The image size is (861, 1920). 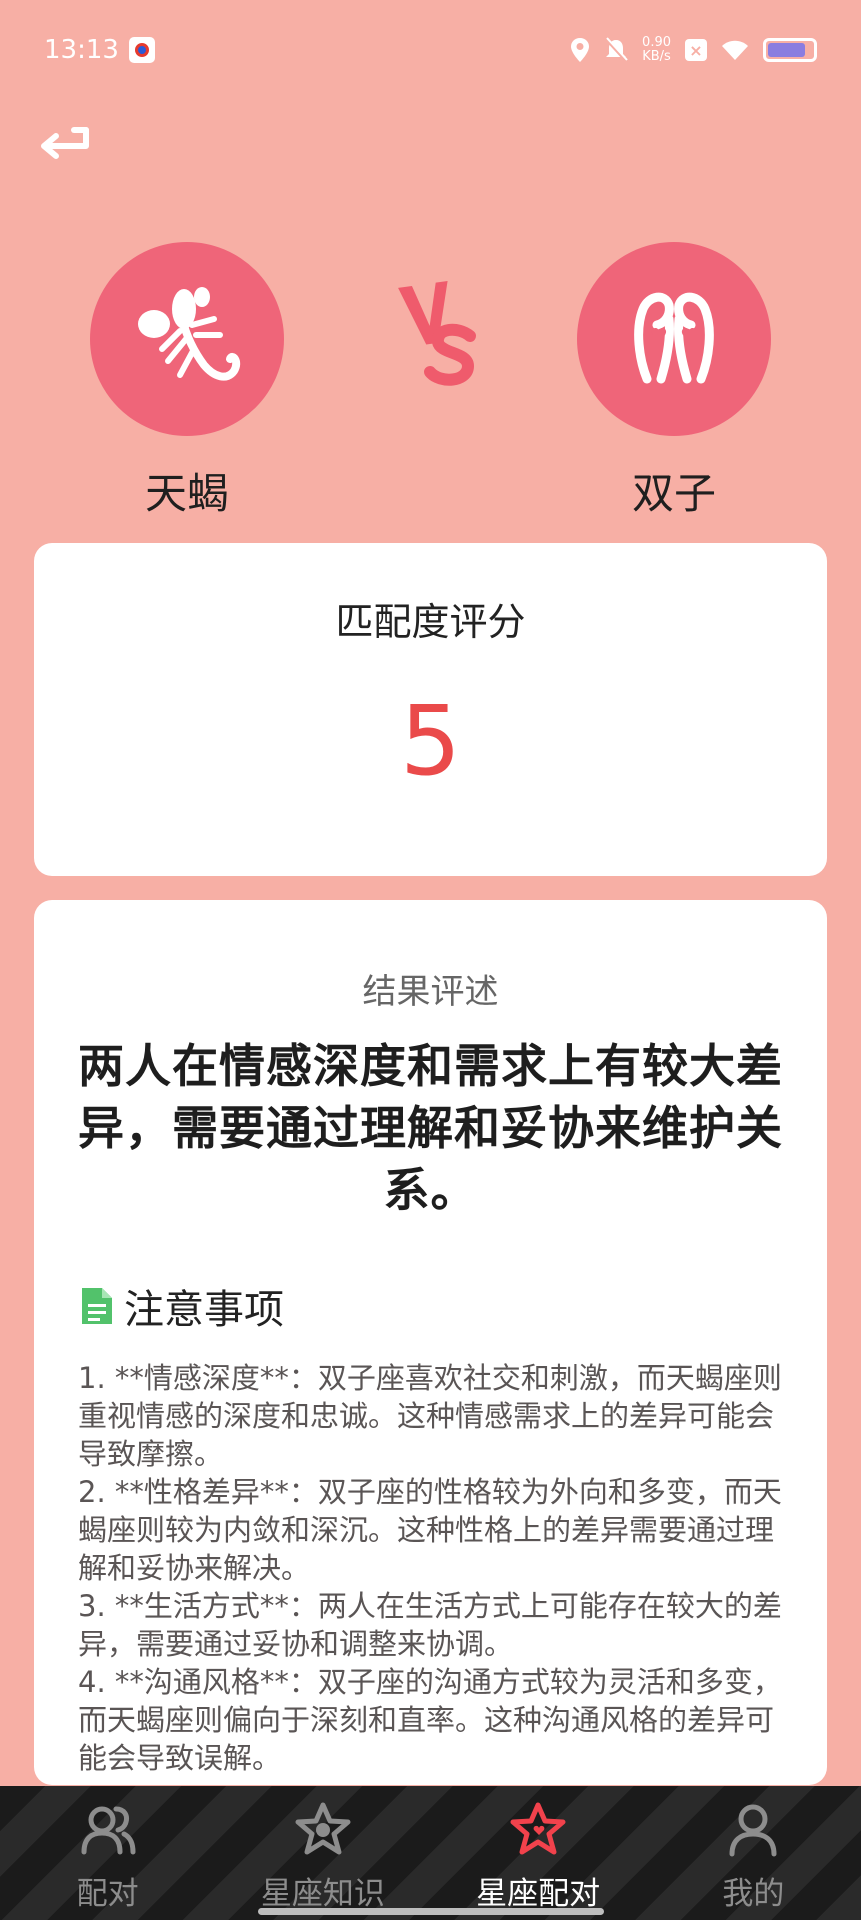 What do you see at coordinates (323, 1856) in the screenshot?
I see `nav-item-zodiac-knowledge: 星座知识` at bounding box center [323, 1856].